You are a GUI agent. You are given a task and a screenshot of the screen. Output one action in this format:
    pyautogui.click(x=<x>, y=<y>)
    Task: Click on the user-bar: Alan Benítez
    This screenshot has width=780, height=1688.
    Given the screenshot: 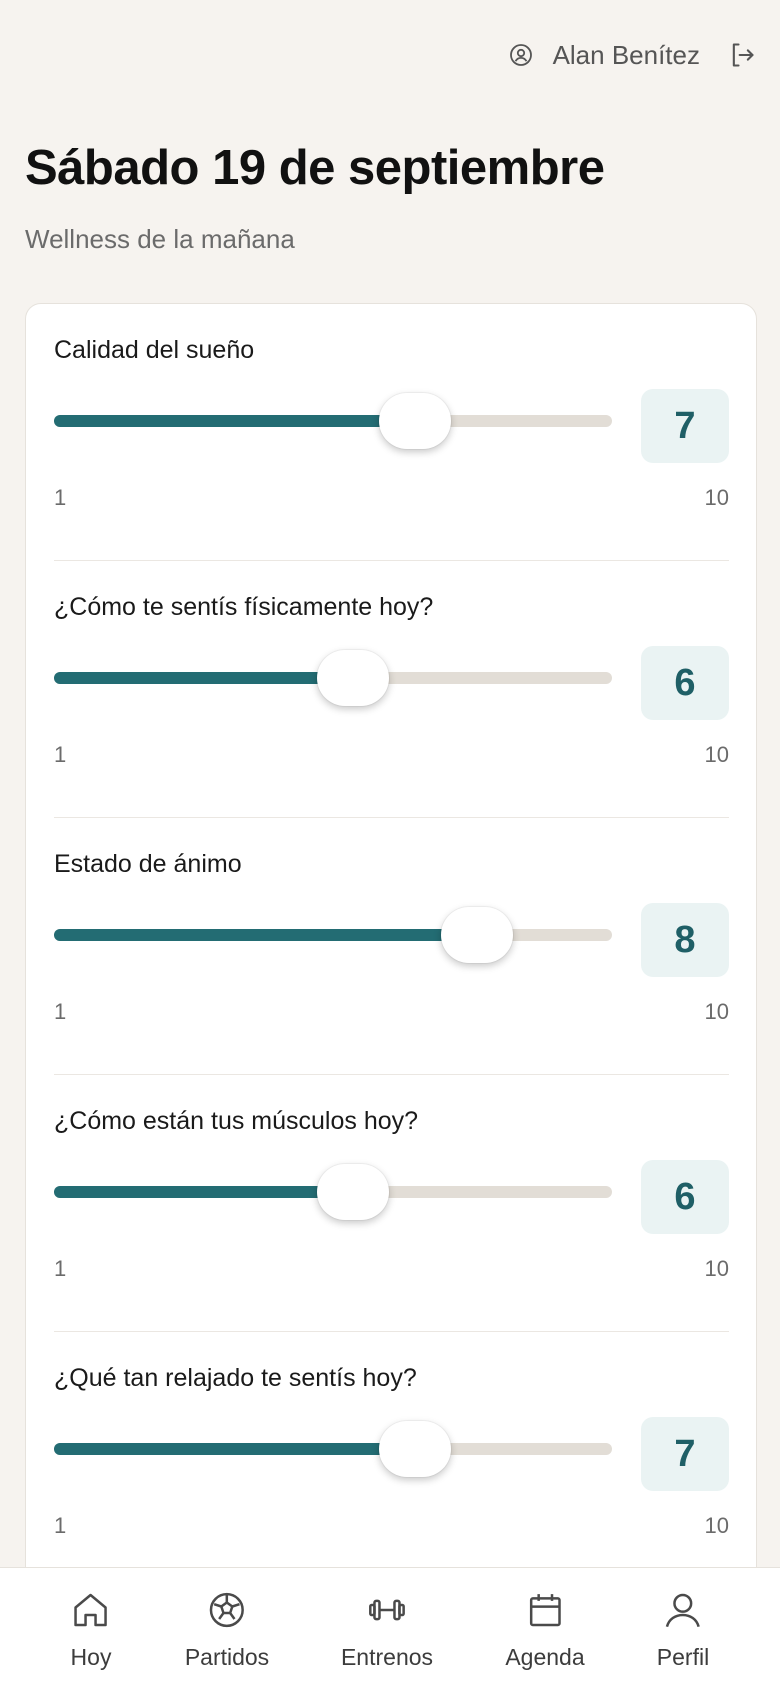 What is the action you would take?
    pyautogui.click(x=632, y=55)
    